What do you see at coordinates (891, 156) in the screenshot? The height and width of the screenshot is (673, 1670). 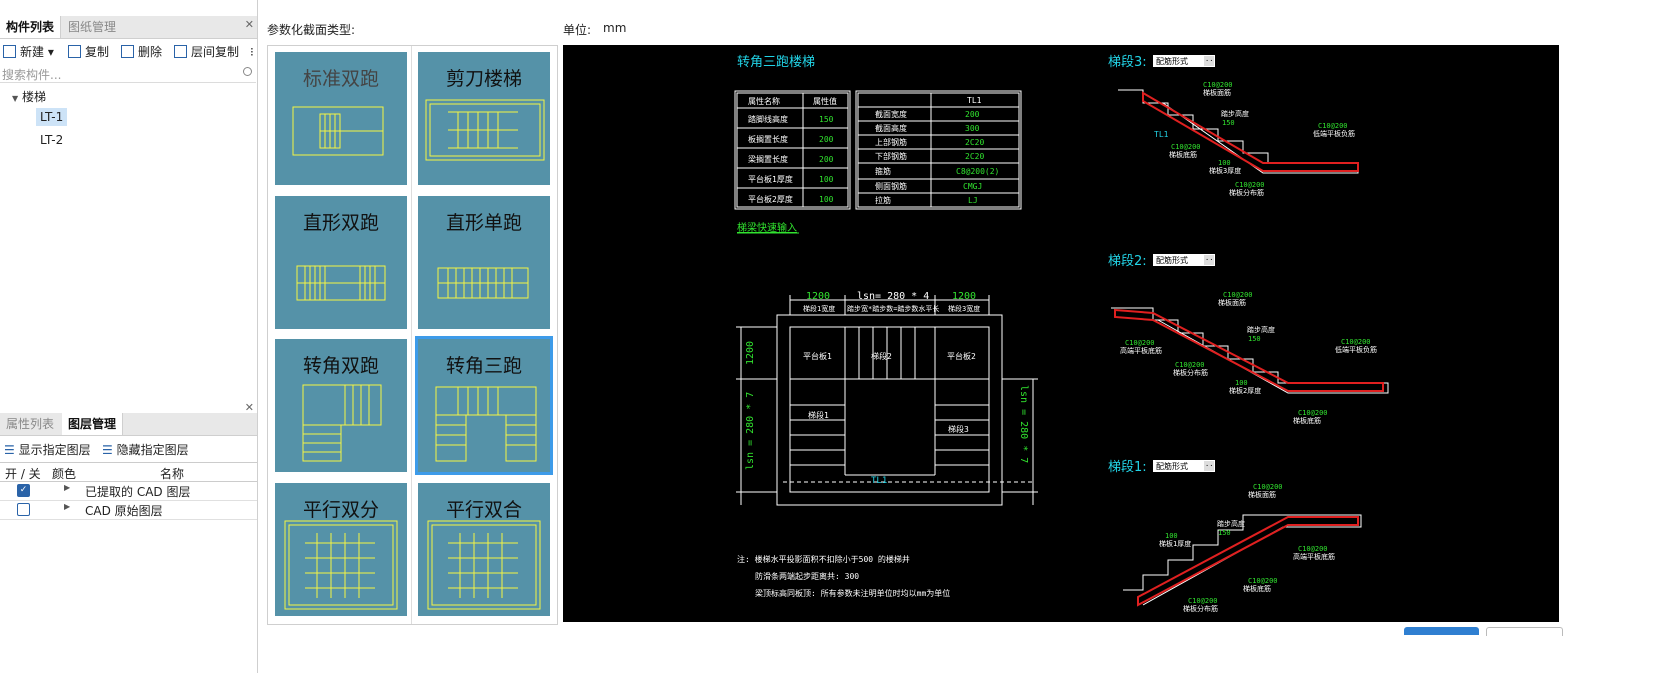 I see `table2-cell: 下部钢筋` at bounding box center [891, 156].